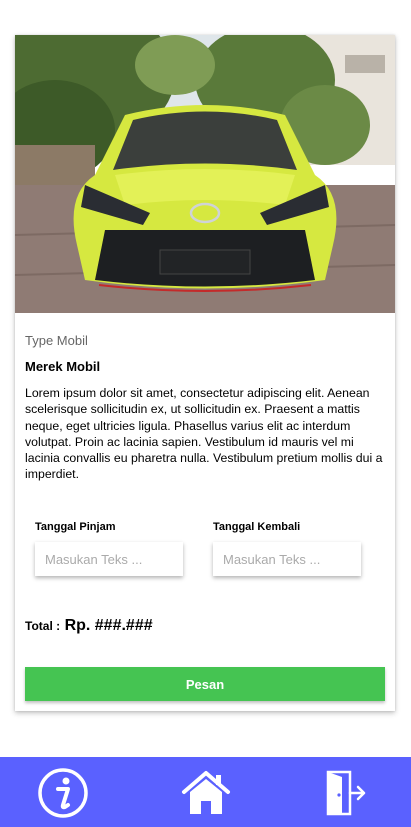  I want to click on kembali-date-label: Tanggal Kembali, so click(257, 527).